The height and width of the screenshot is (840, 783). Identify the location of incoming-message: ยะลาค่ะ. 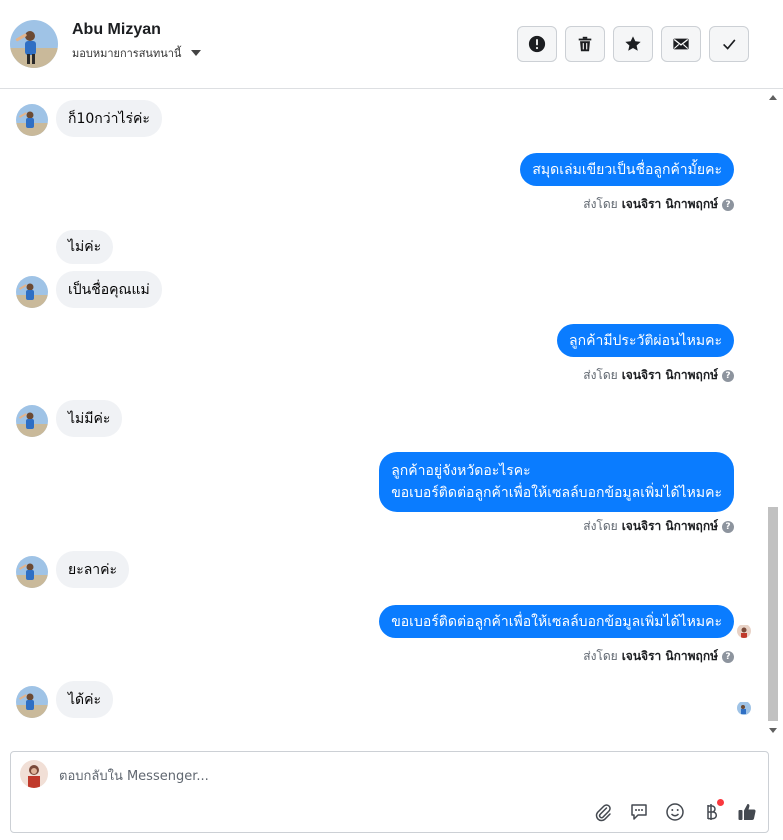
(93, 569).